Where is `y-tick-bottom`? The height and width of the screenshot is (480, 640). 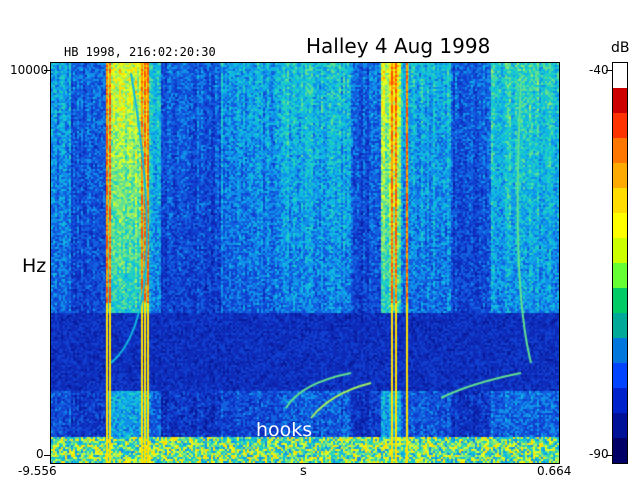
y-tick-bottom is located at coordinates (47, 455).